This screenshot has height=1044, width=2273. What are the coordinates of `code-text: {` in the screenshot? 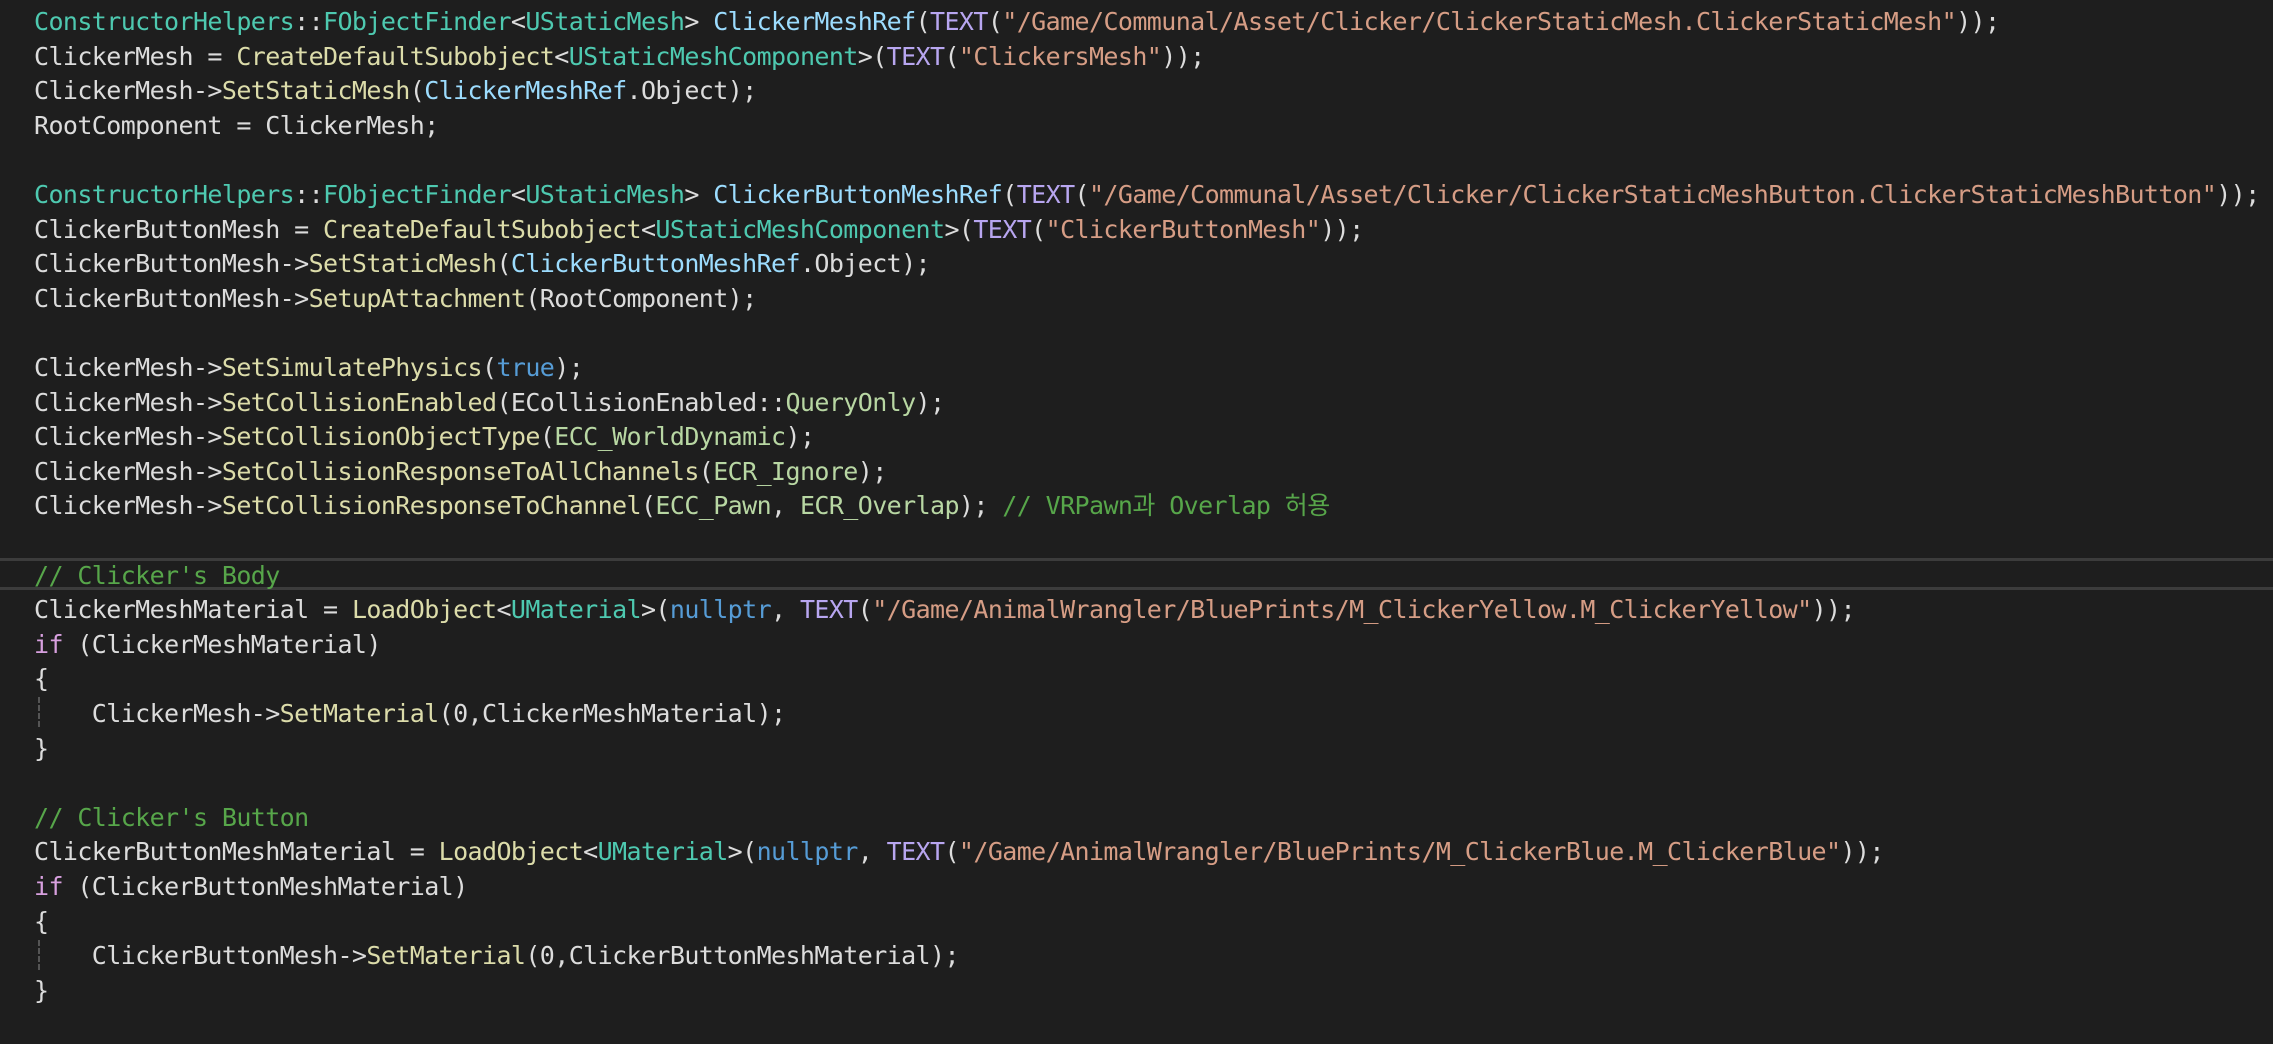 It's located at (41, 679).